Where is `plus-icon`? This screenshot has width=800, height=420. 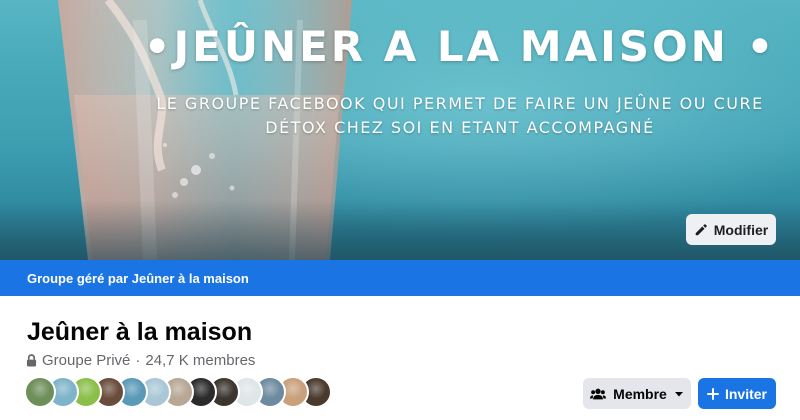 plus-icon is located at coordinates (712, 393).